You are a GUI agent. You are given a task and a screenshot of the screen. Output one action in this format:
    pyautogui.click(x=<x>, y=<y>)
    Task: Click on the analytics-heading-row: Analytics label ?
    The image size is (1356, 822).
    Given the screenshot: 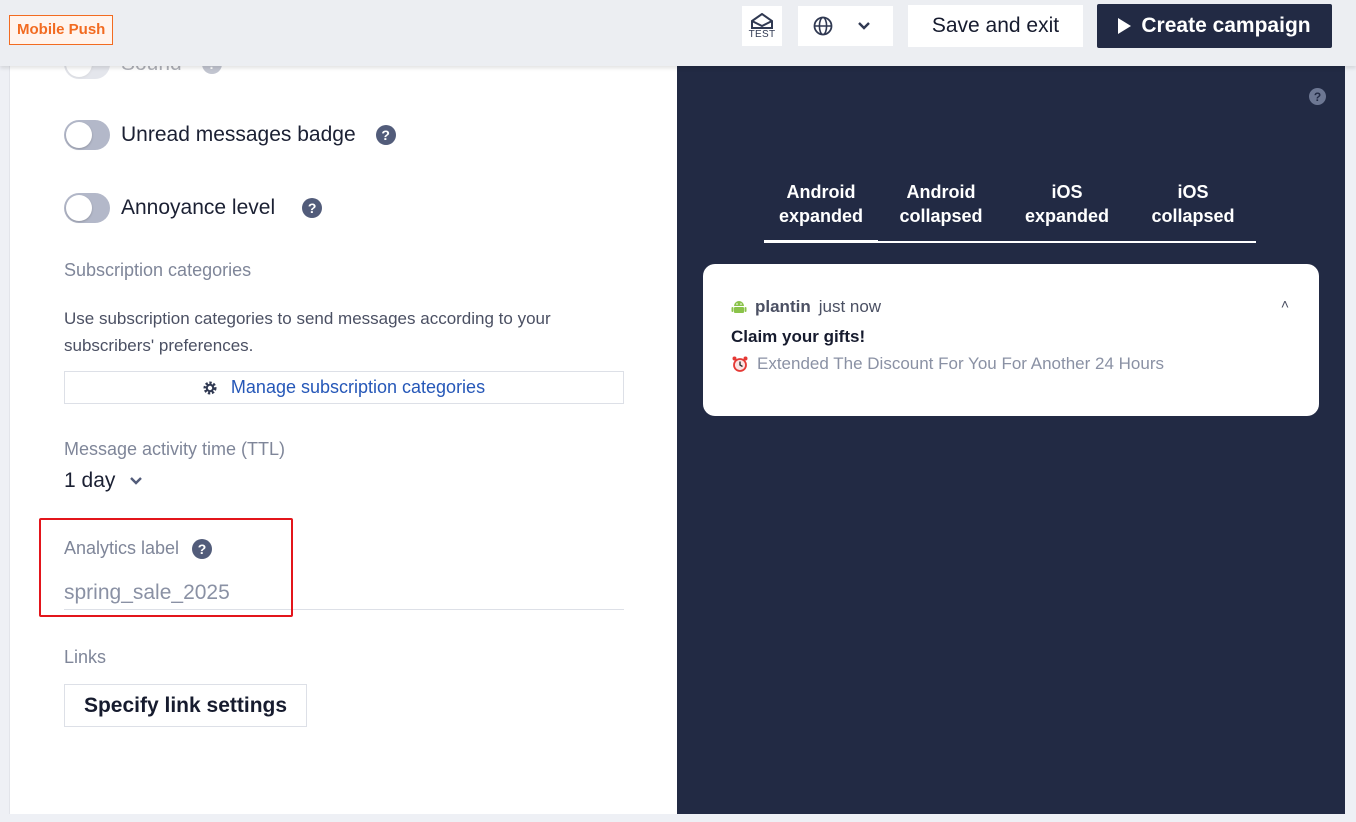 What is the action you would take?
    pyautogui.click(x=138, y=548)
    